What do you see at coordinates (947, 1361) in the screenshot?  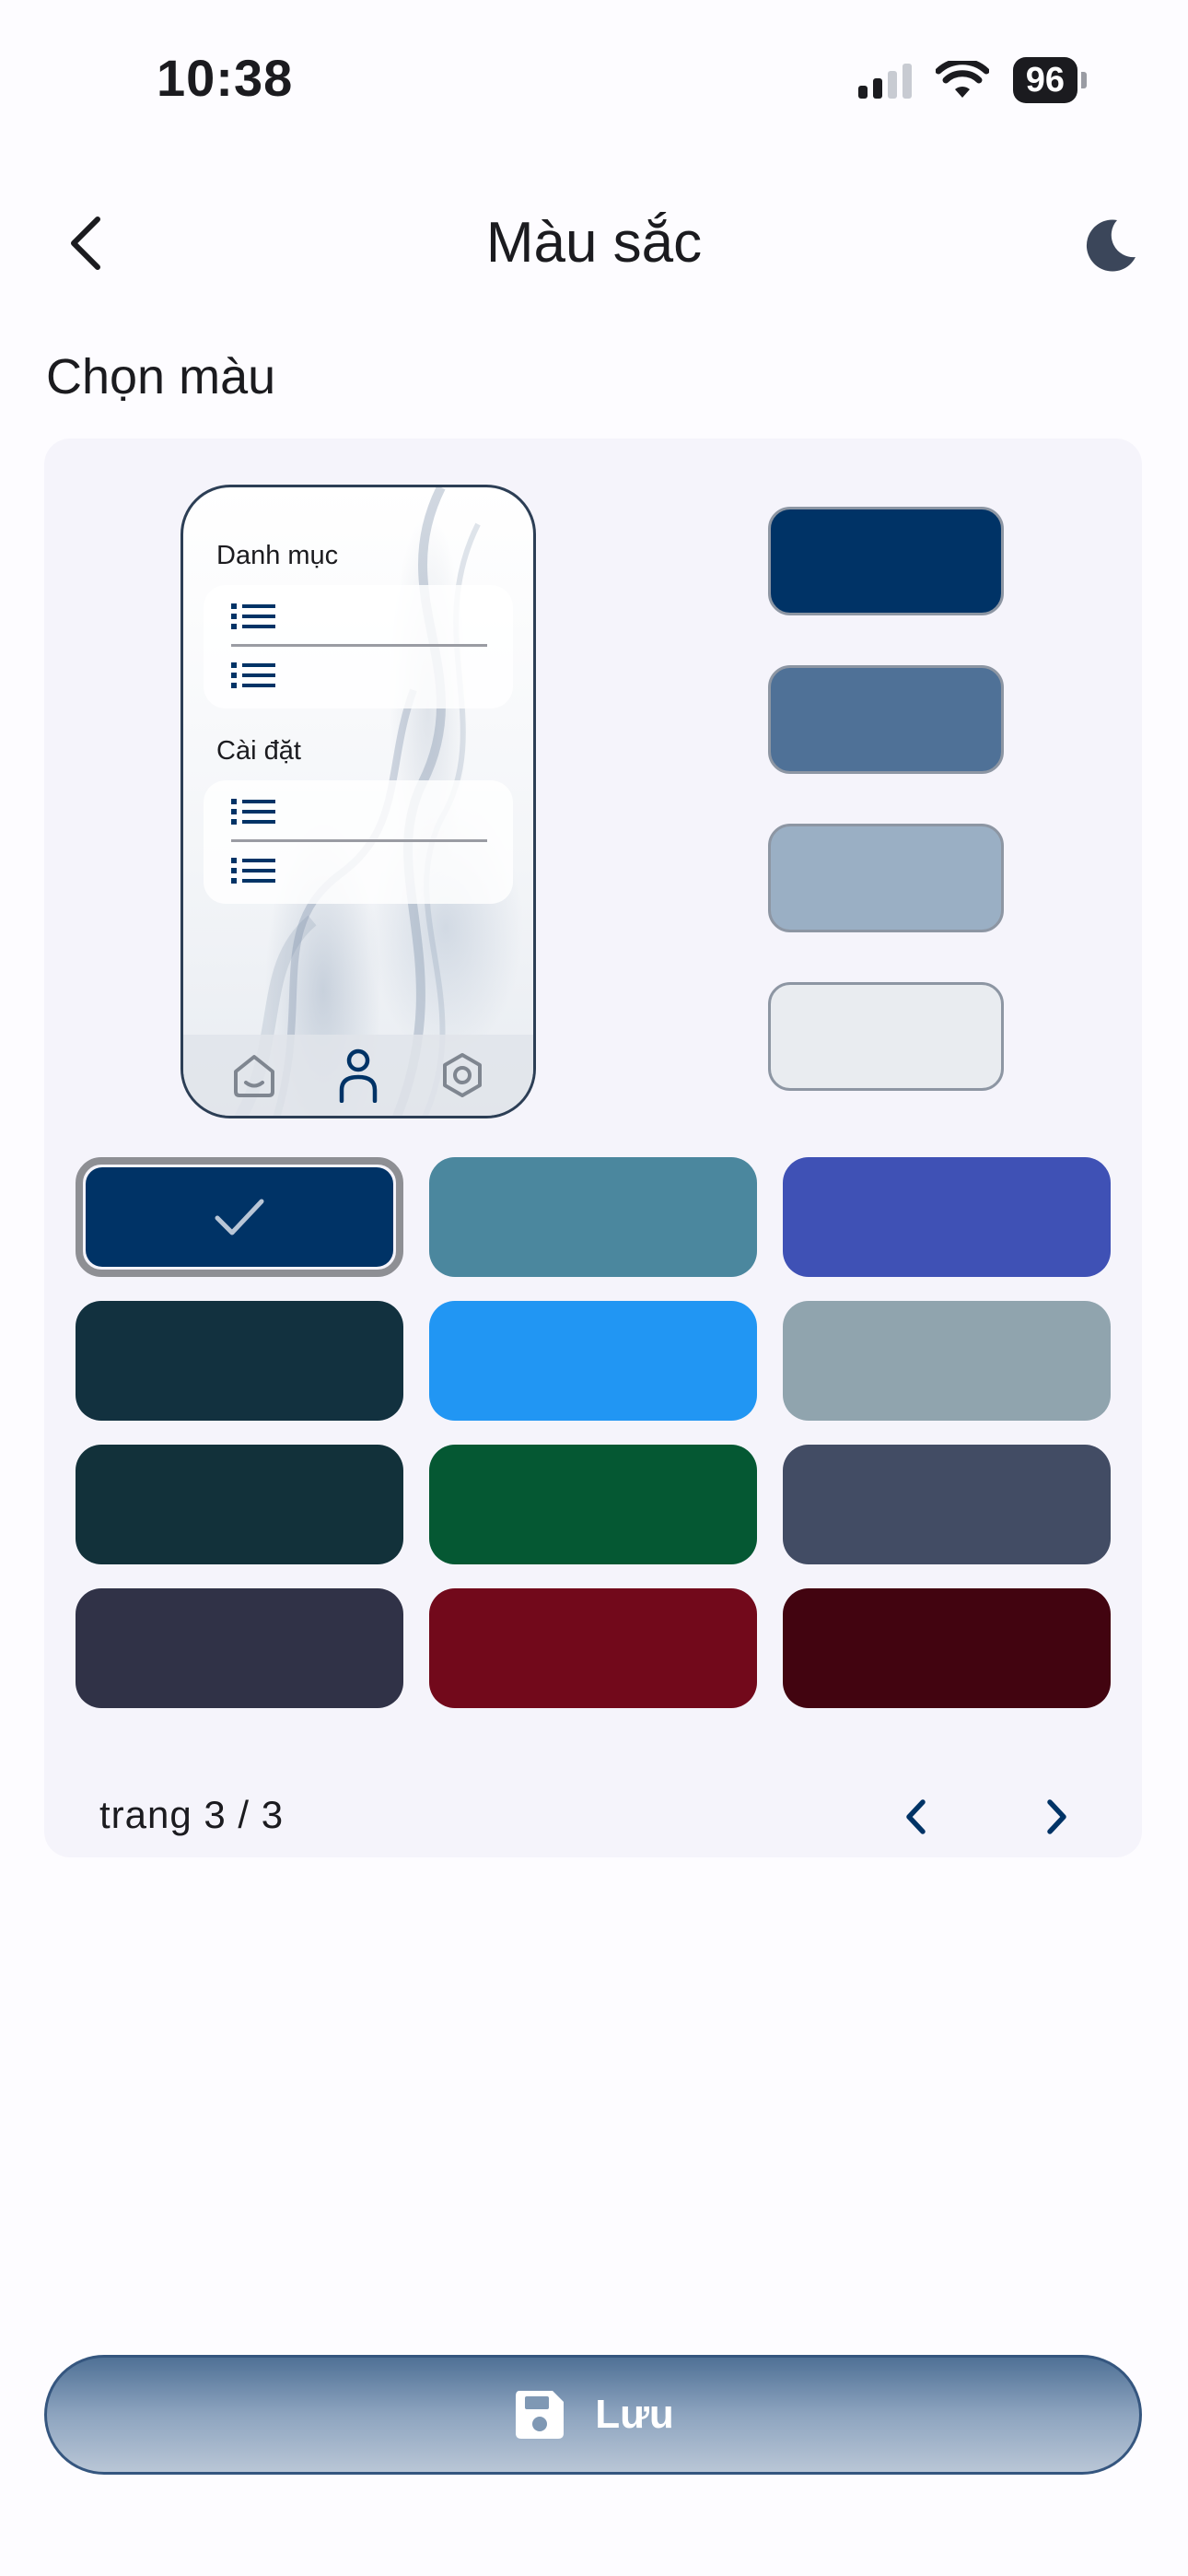 I see `color-swatch-gray-blue` at bounding box center [947, 1361].